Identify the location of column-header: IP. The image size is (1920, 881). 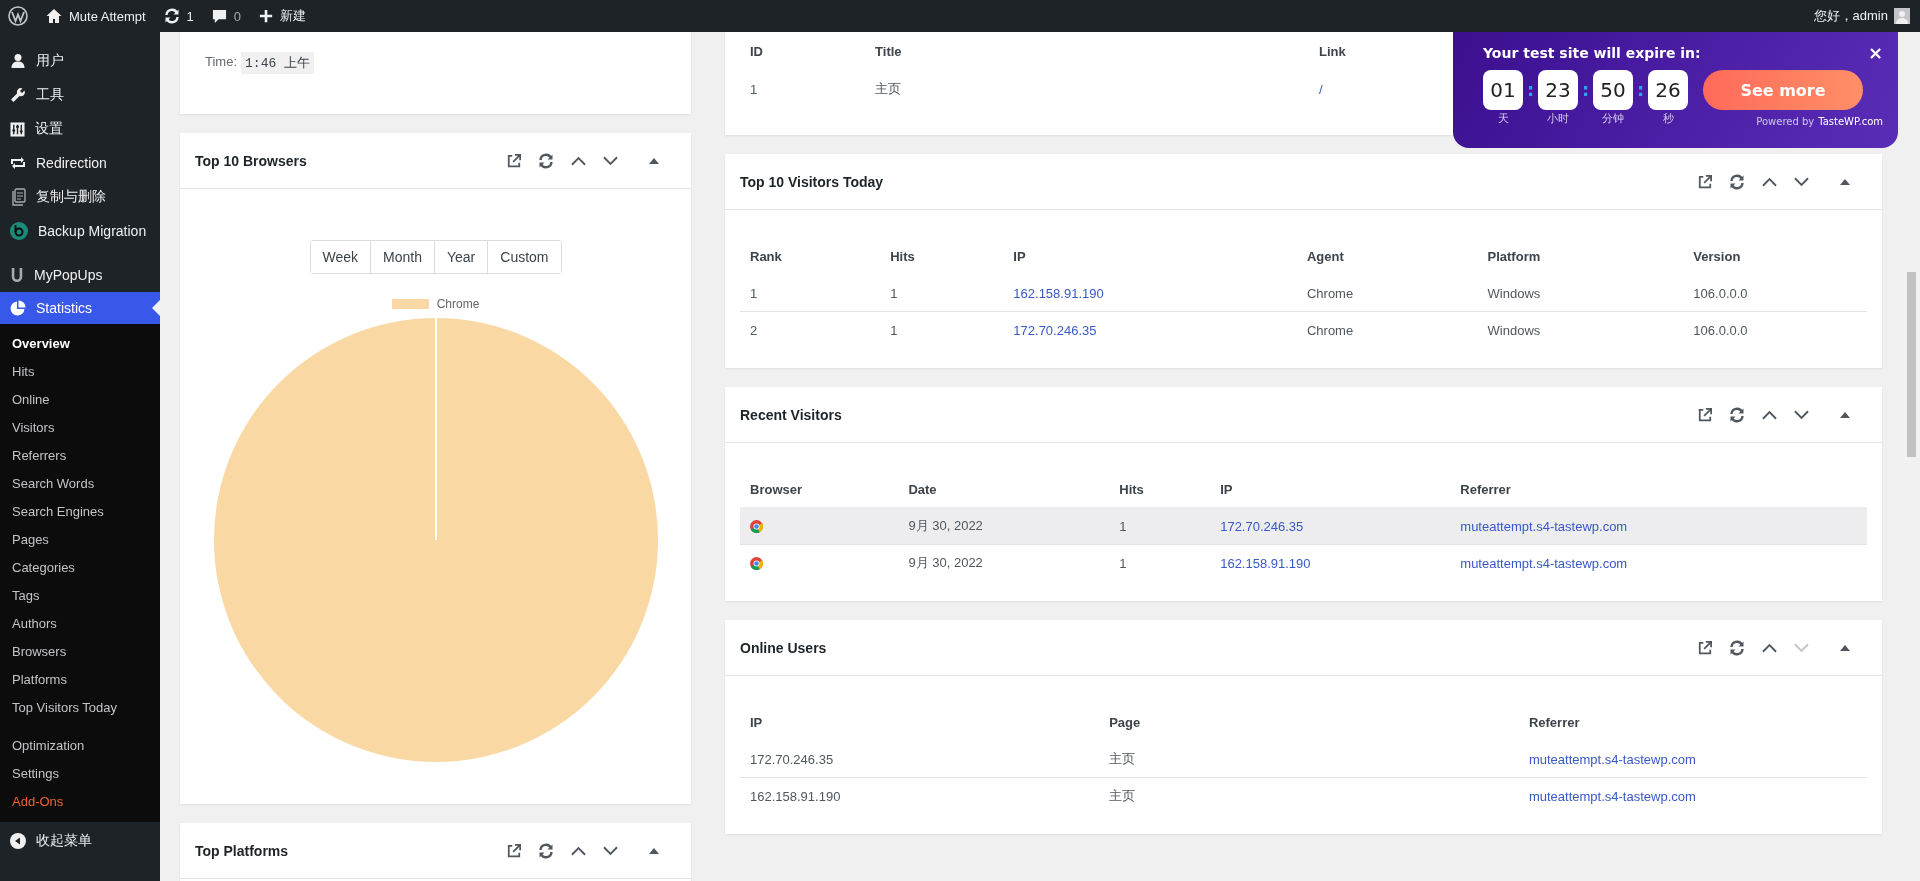
(1019, 256).